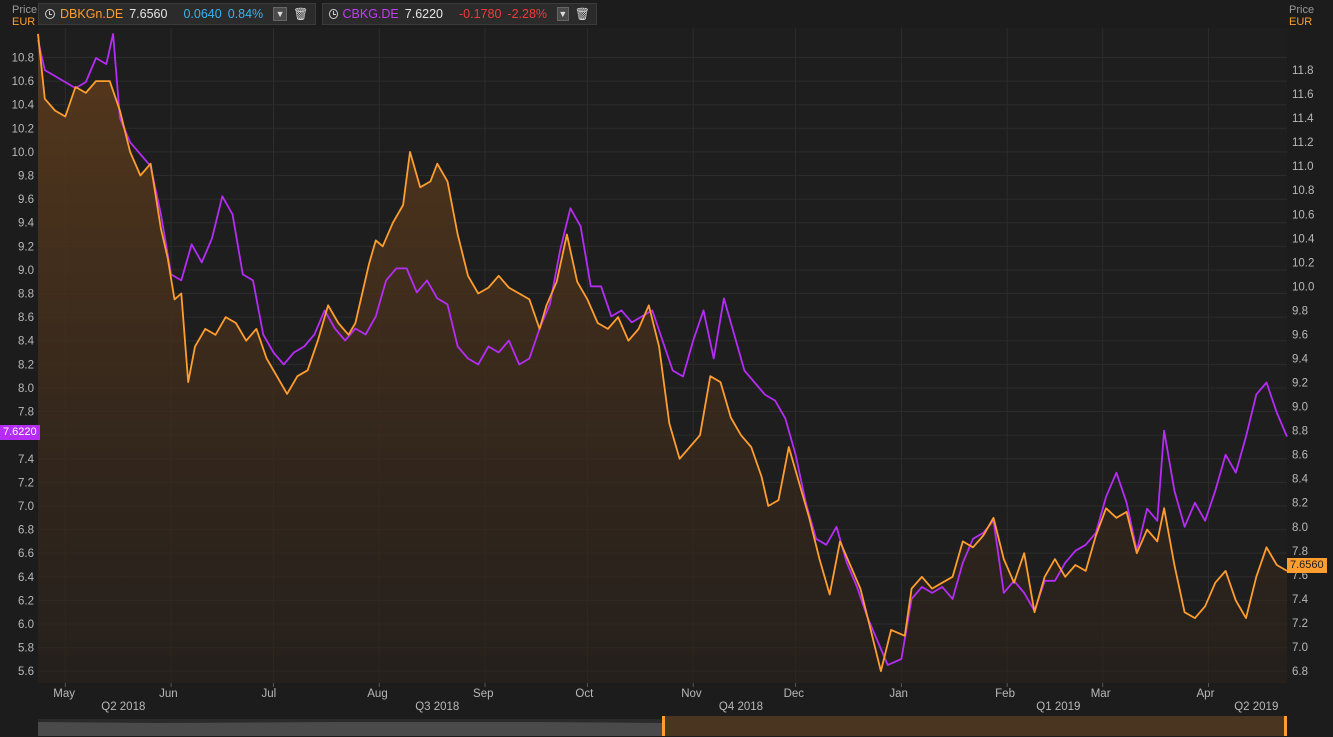  I want to click on y-right-tick-label: 10.4, so click(1303, 239).